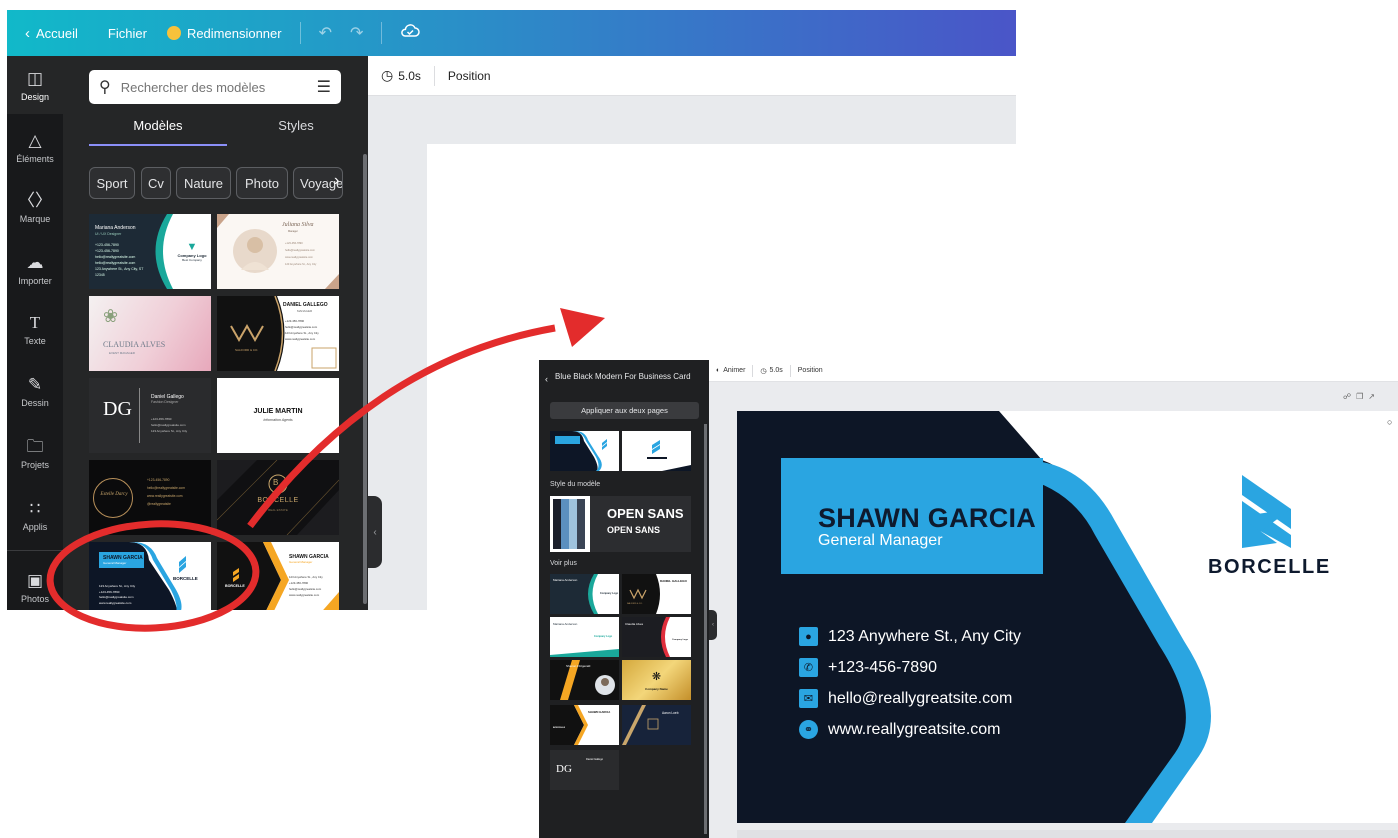  I want to click on template-style-card: OPEN SANS OPEN SANS, so click(620, 524).